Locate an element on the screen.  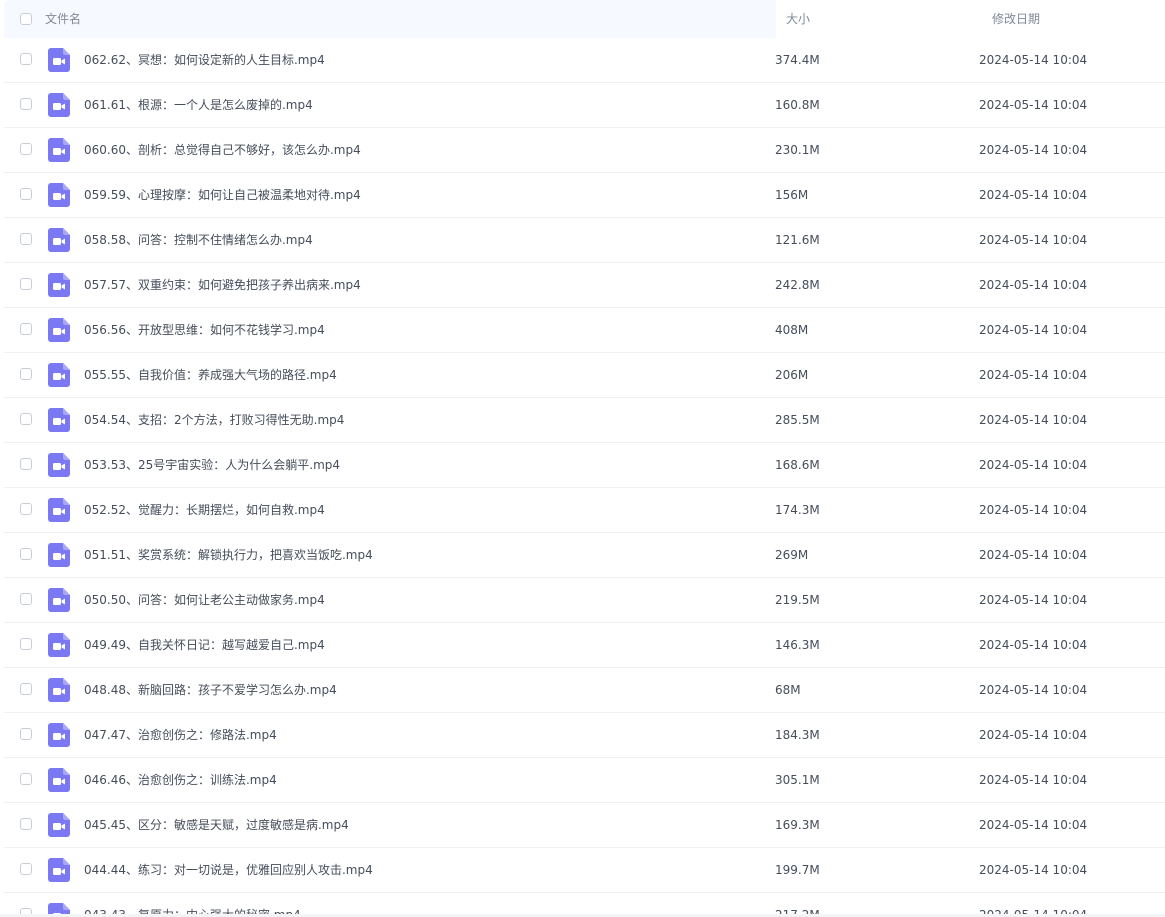
file-size: 408M is located at coordinates (792, 330).